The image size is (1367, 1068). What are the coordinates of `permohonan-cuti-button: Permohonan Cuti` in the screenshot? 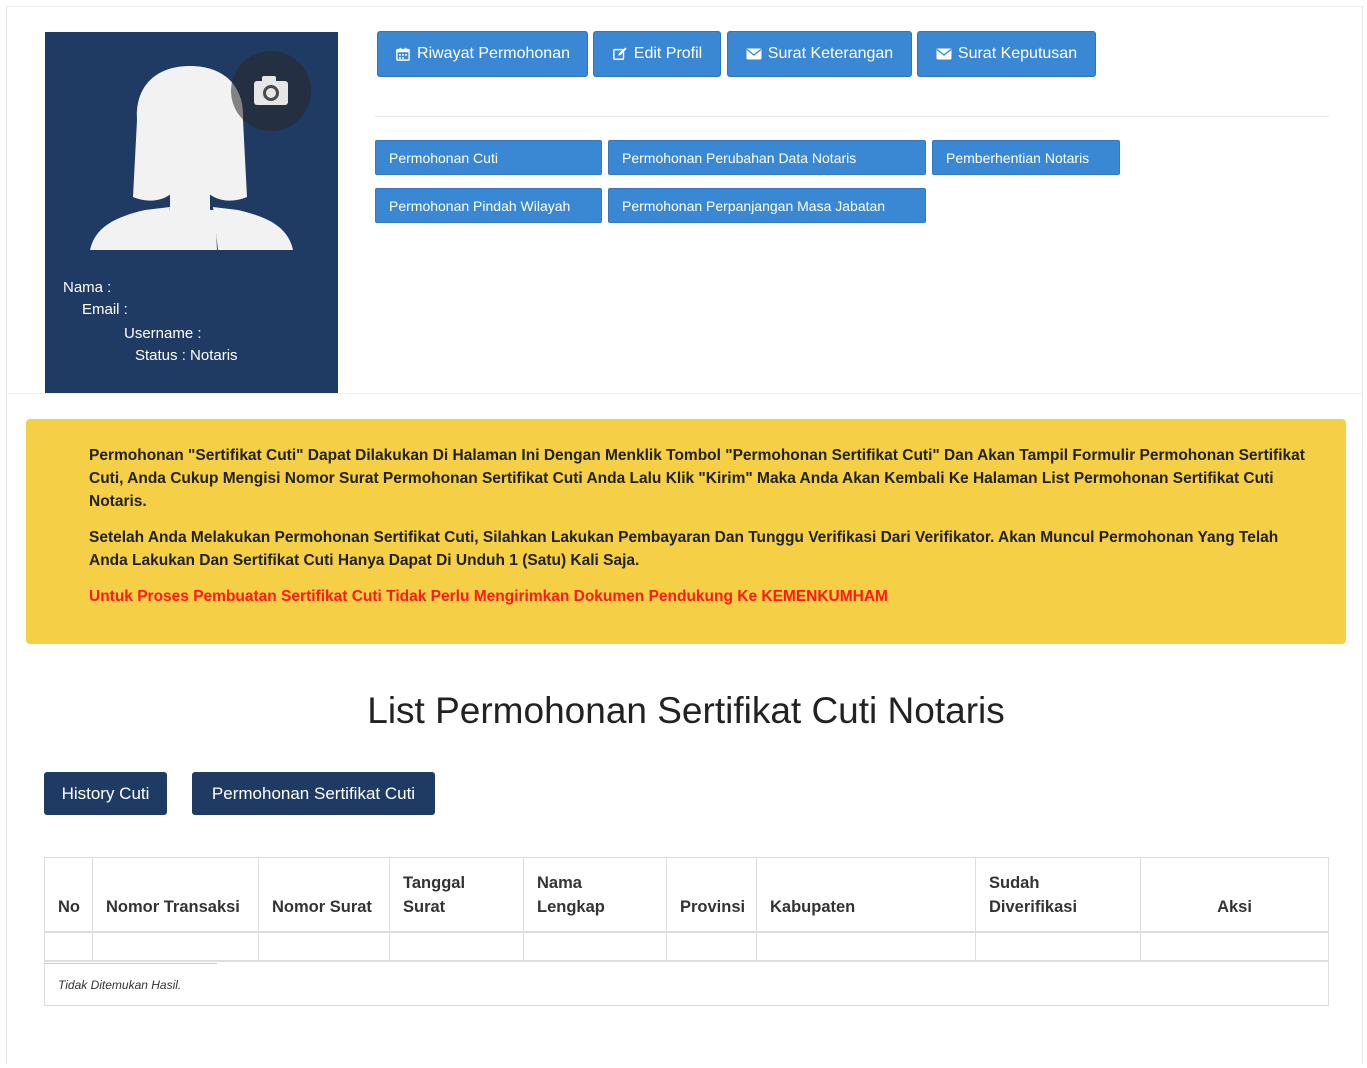 It's located at (488, 157).